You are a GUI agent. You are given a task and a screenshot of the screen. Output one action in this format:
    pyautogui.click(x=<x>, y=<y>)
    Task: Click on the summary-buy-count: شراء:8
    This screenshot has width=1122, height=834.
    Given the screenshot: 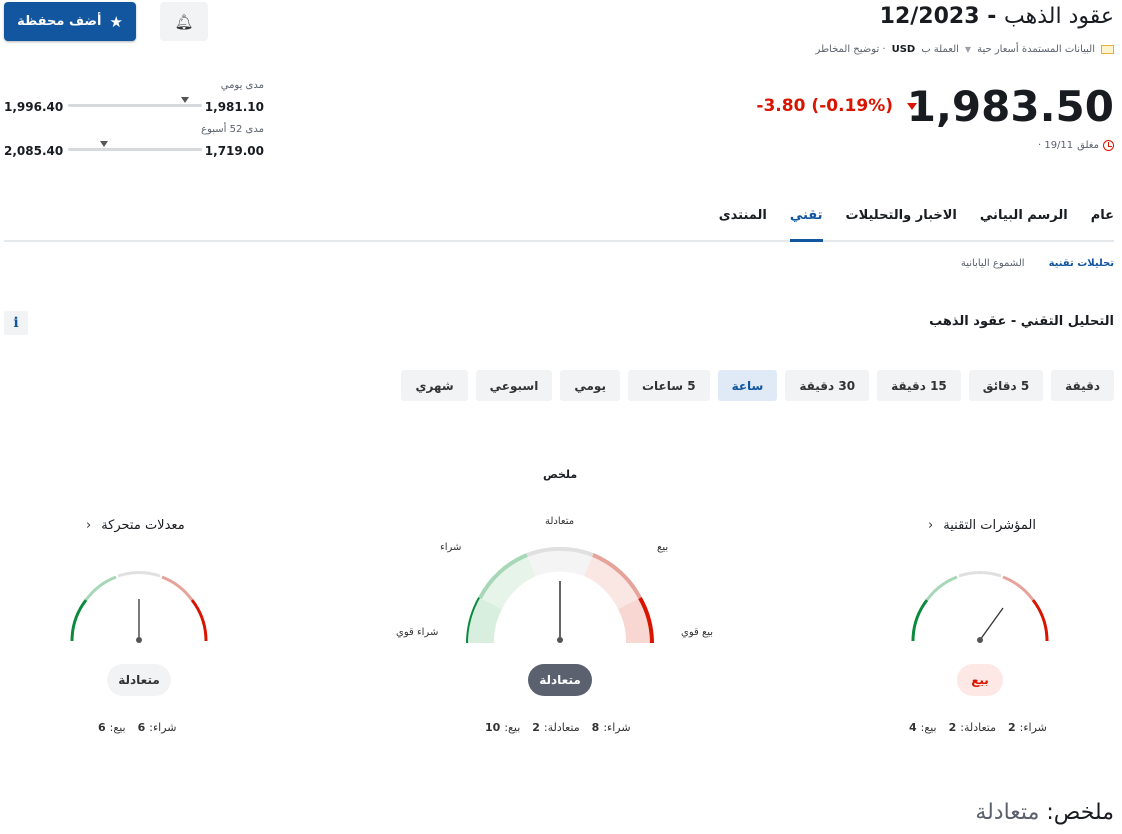 What is the action you would take?
    pyautogui.click(x=611, y=727)
    